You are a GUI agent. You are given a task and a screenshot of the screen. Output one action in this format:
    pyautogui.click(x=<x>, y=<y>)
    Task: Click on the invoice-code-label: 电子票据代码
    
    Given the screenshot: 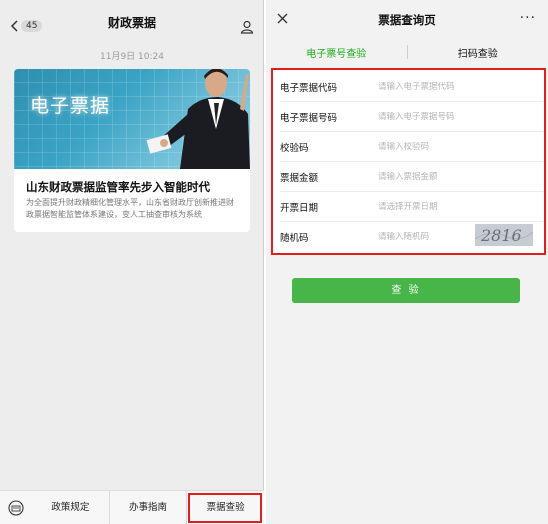 What is the action you would take?
    pyautogui.click(x=309, y=88)
    